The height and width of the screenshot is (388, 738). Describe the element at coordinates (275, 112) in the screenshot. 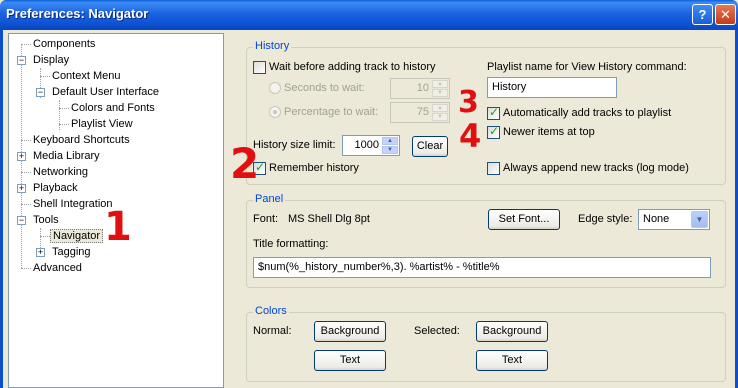

I see `percentage-to-wait-radio` at that location.